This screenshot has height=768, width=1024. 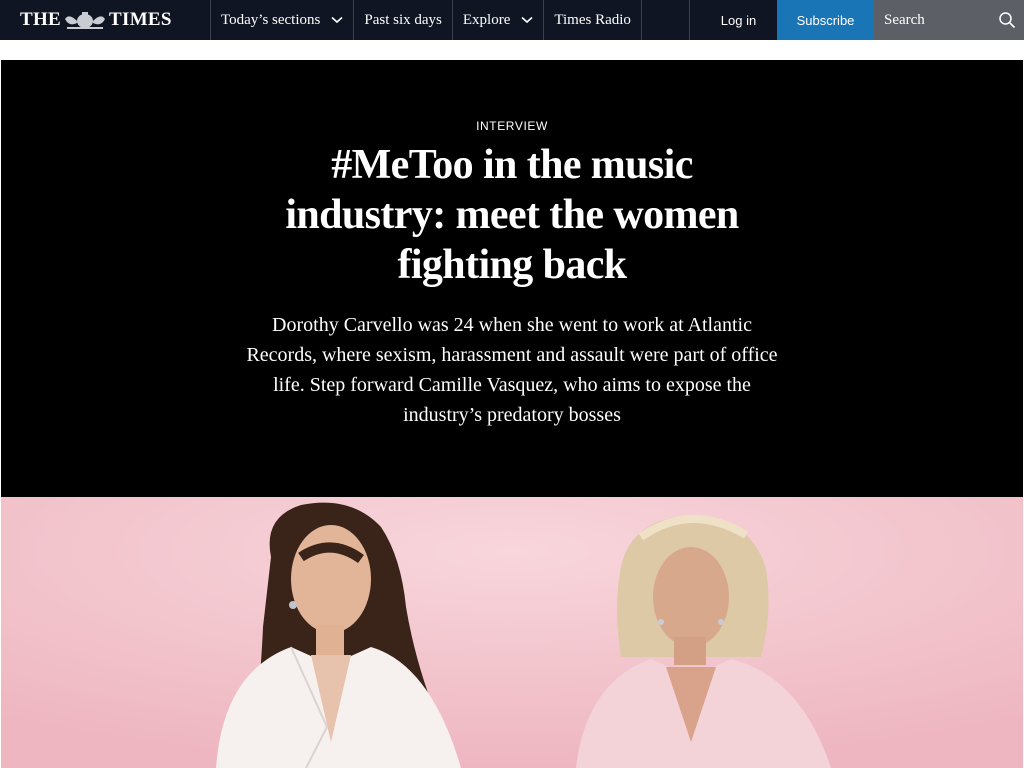 What do you see at coordinates (666, 20) in the screenshot?
I see `nav-spacer` at bounding box center [666, 20].